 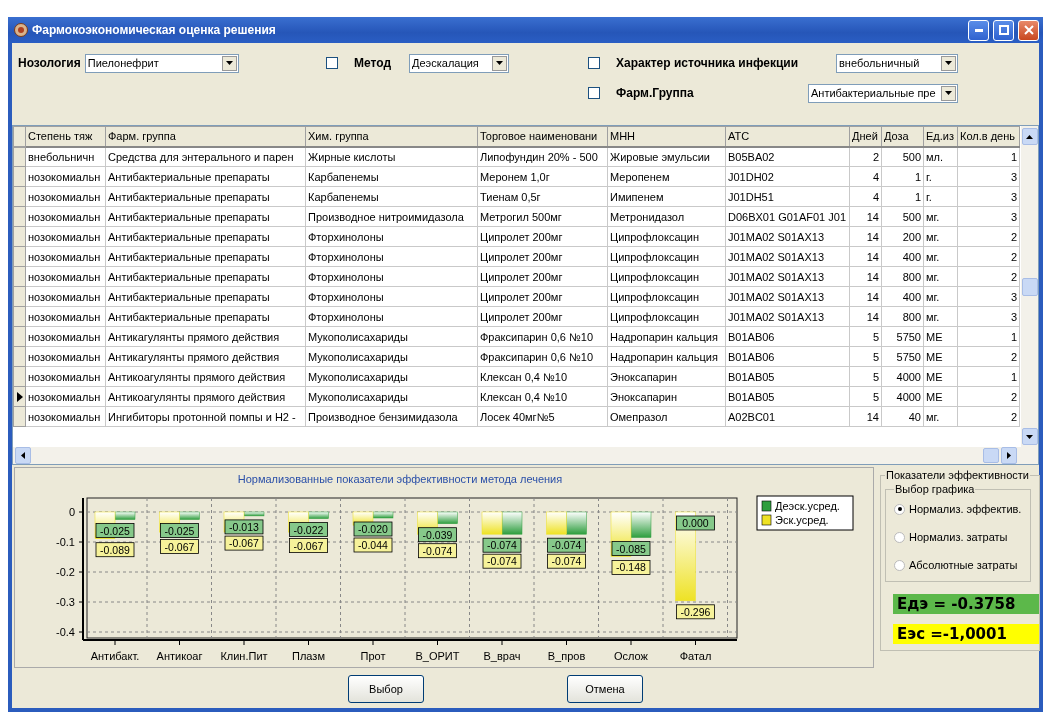 I want to click on table-cell: Средства для энтерального и парен, so click(x=205, y=156).